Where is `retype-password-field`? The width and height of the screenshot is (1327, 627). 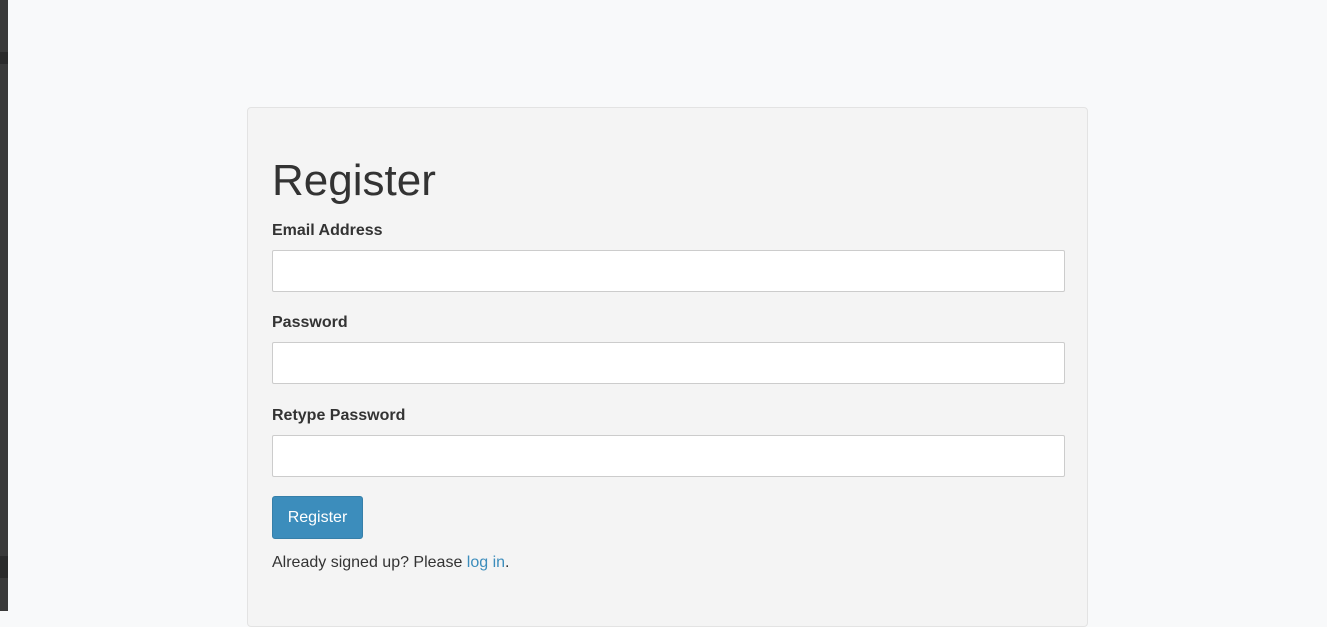 retype-password-field is located at coordinates (668, 456).